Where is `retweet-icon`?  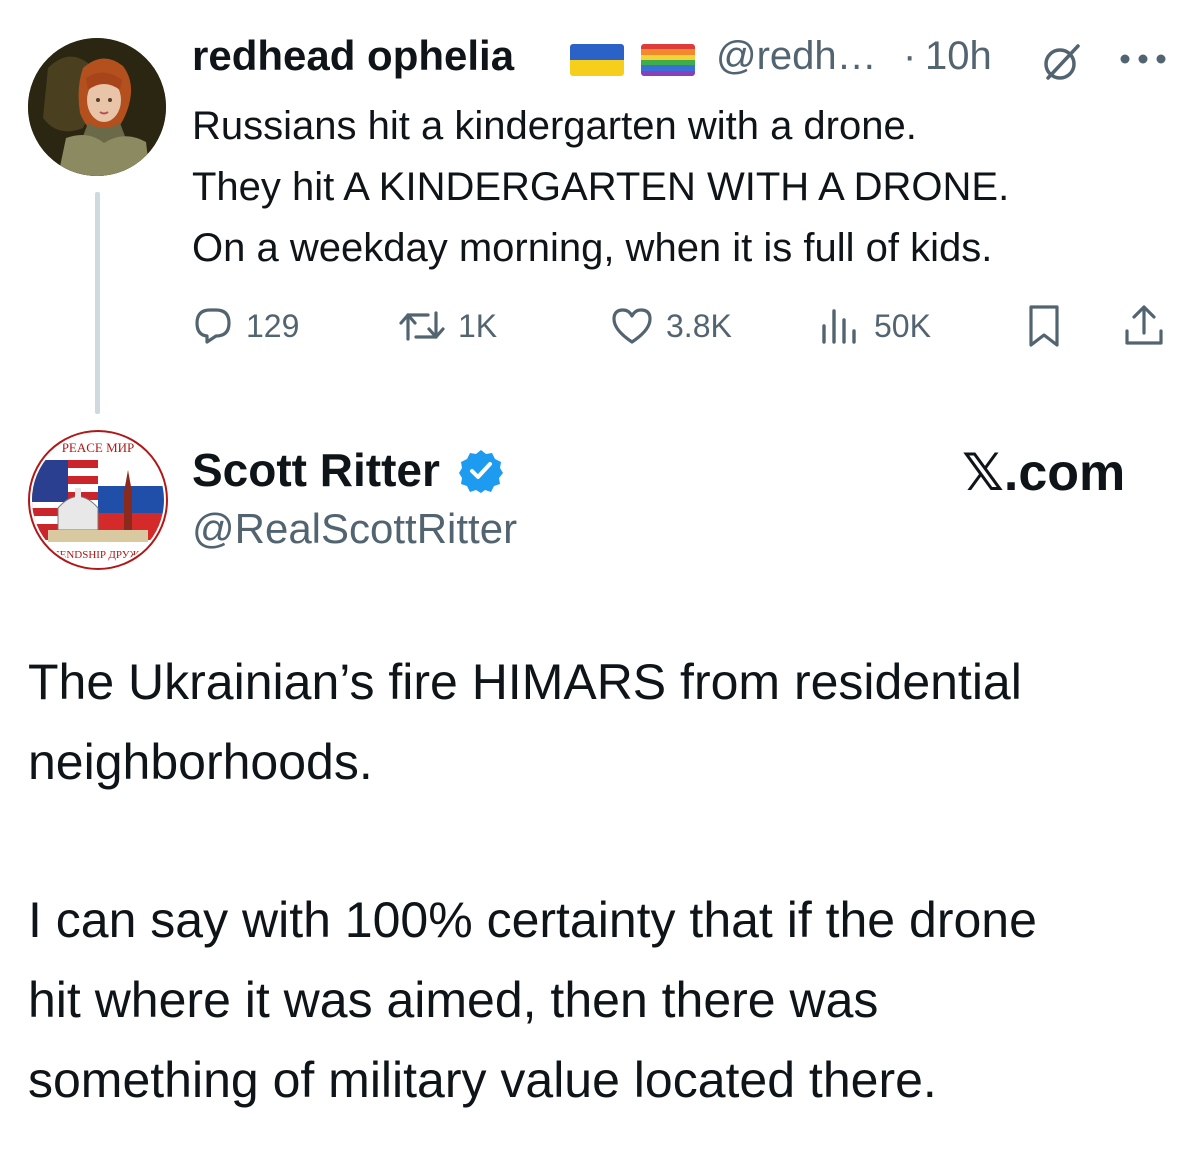 retweet-icon is located at coordinates (422, 326).